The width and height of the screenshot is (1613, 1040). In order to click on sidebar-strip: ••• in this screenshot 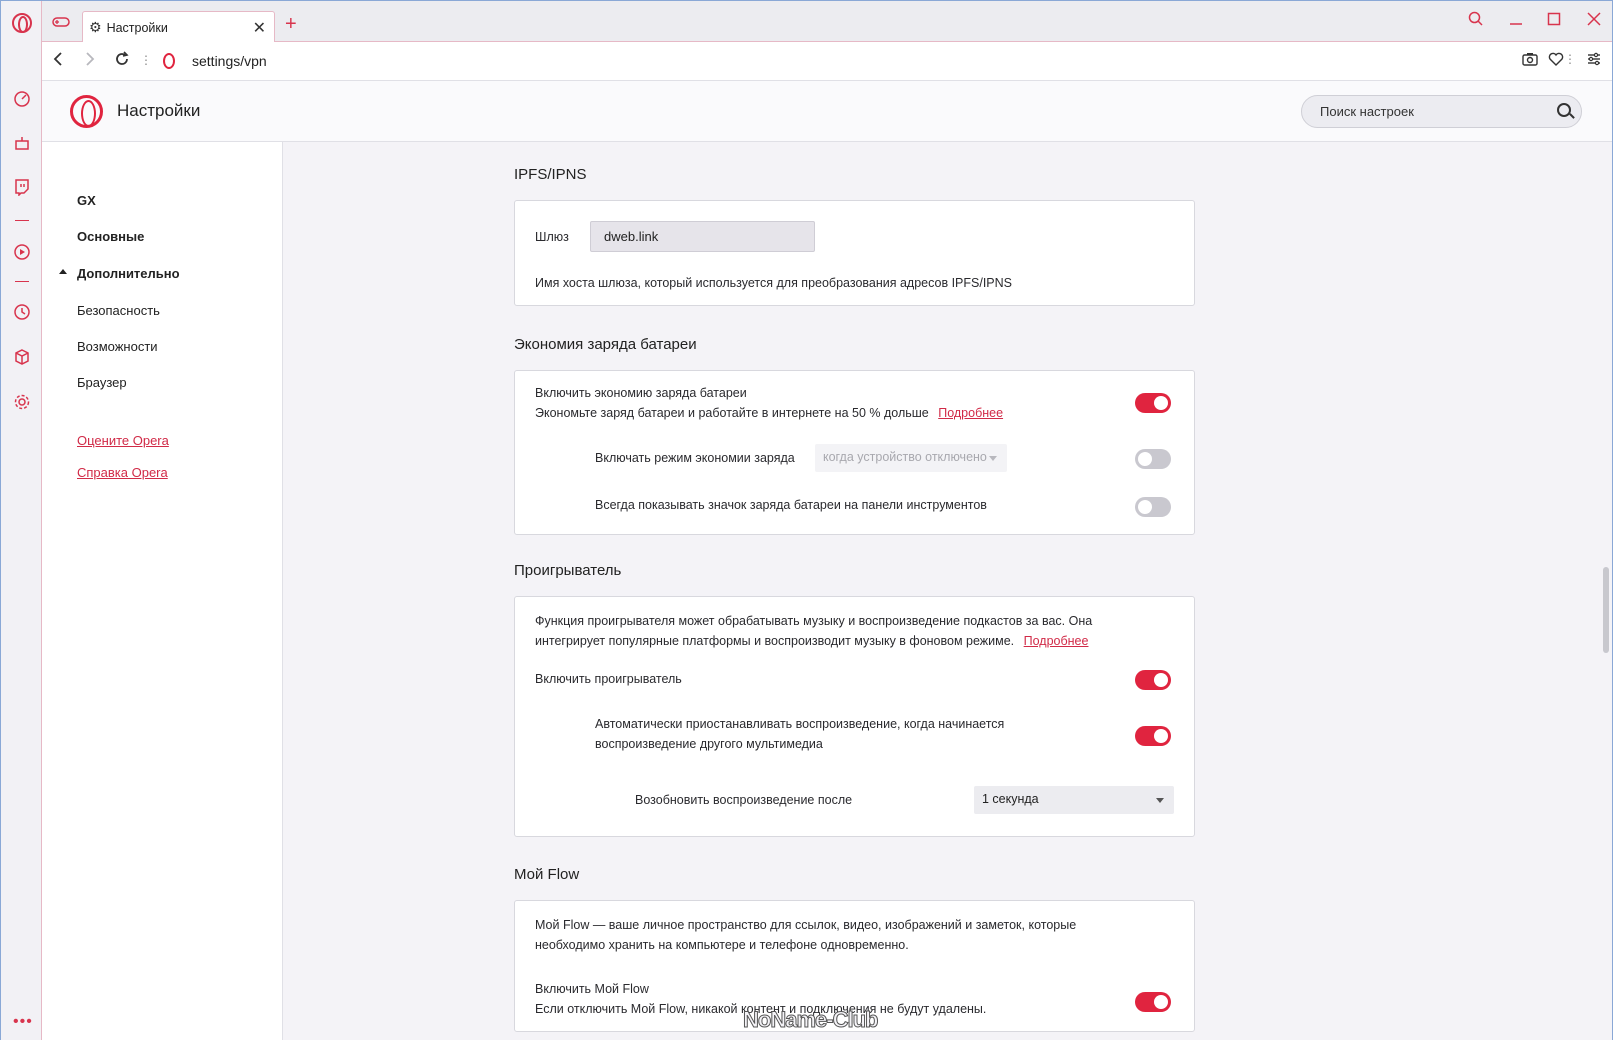, I will do `click(21, 520)`.